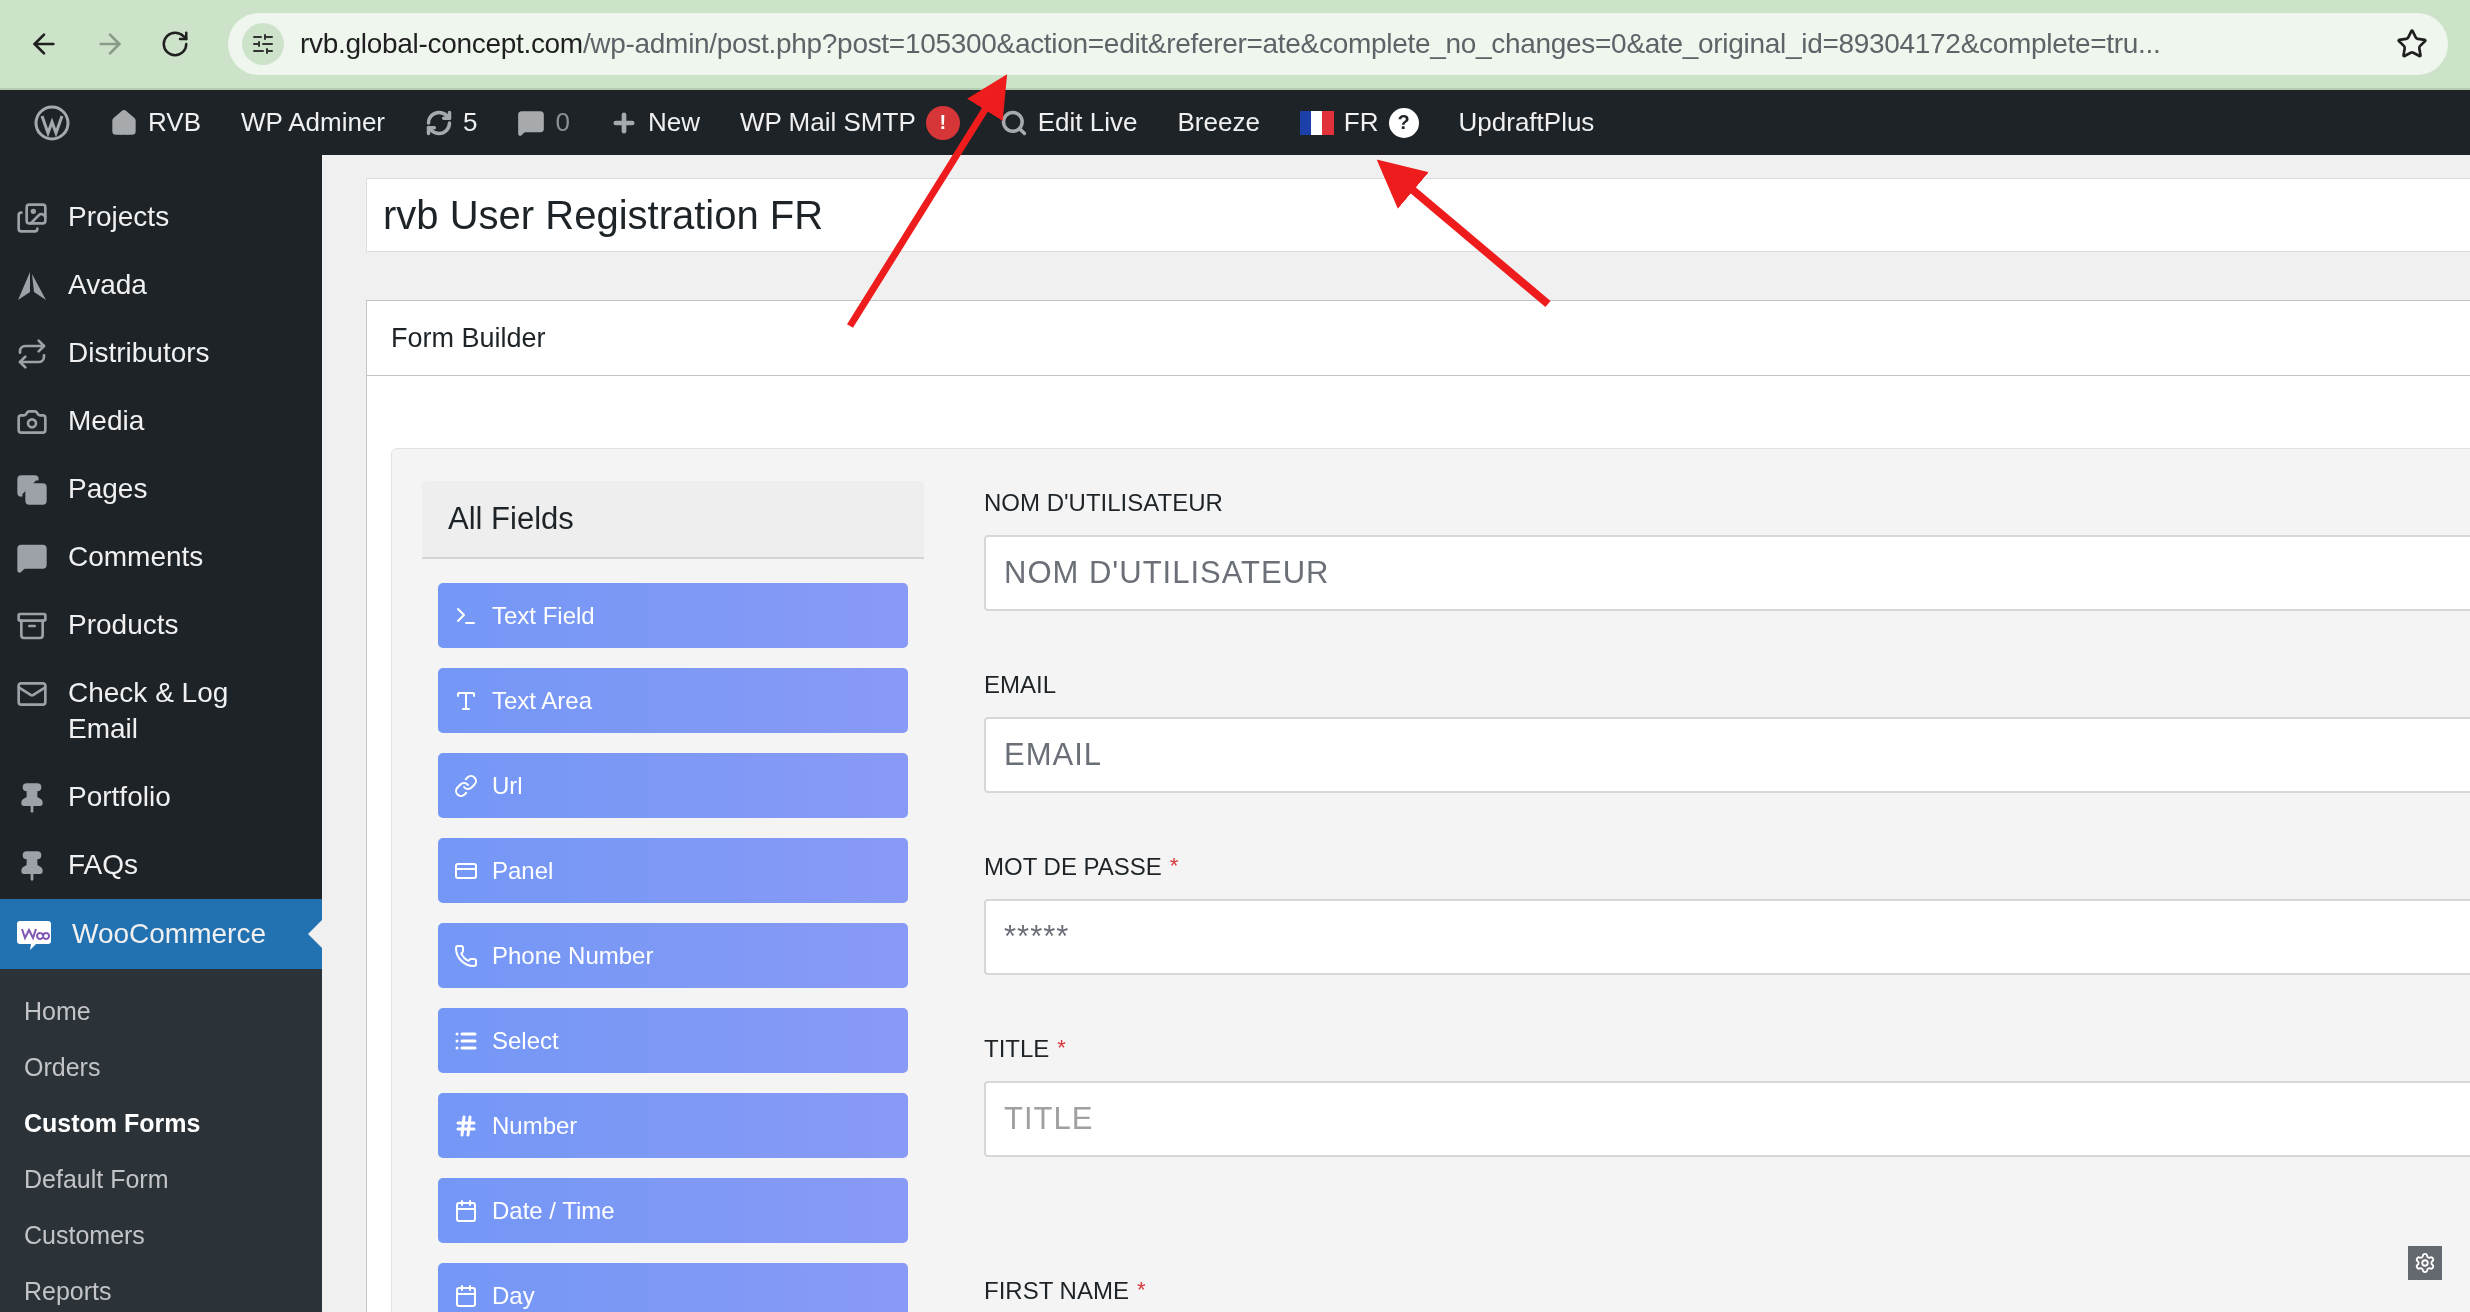 The width and height of the screenshot is (2470, 1312). I want to click on menu-item: Projects, so click(161, 217).